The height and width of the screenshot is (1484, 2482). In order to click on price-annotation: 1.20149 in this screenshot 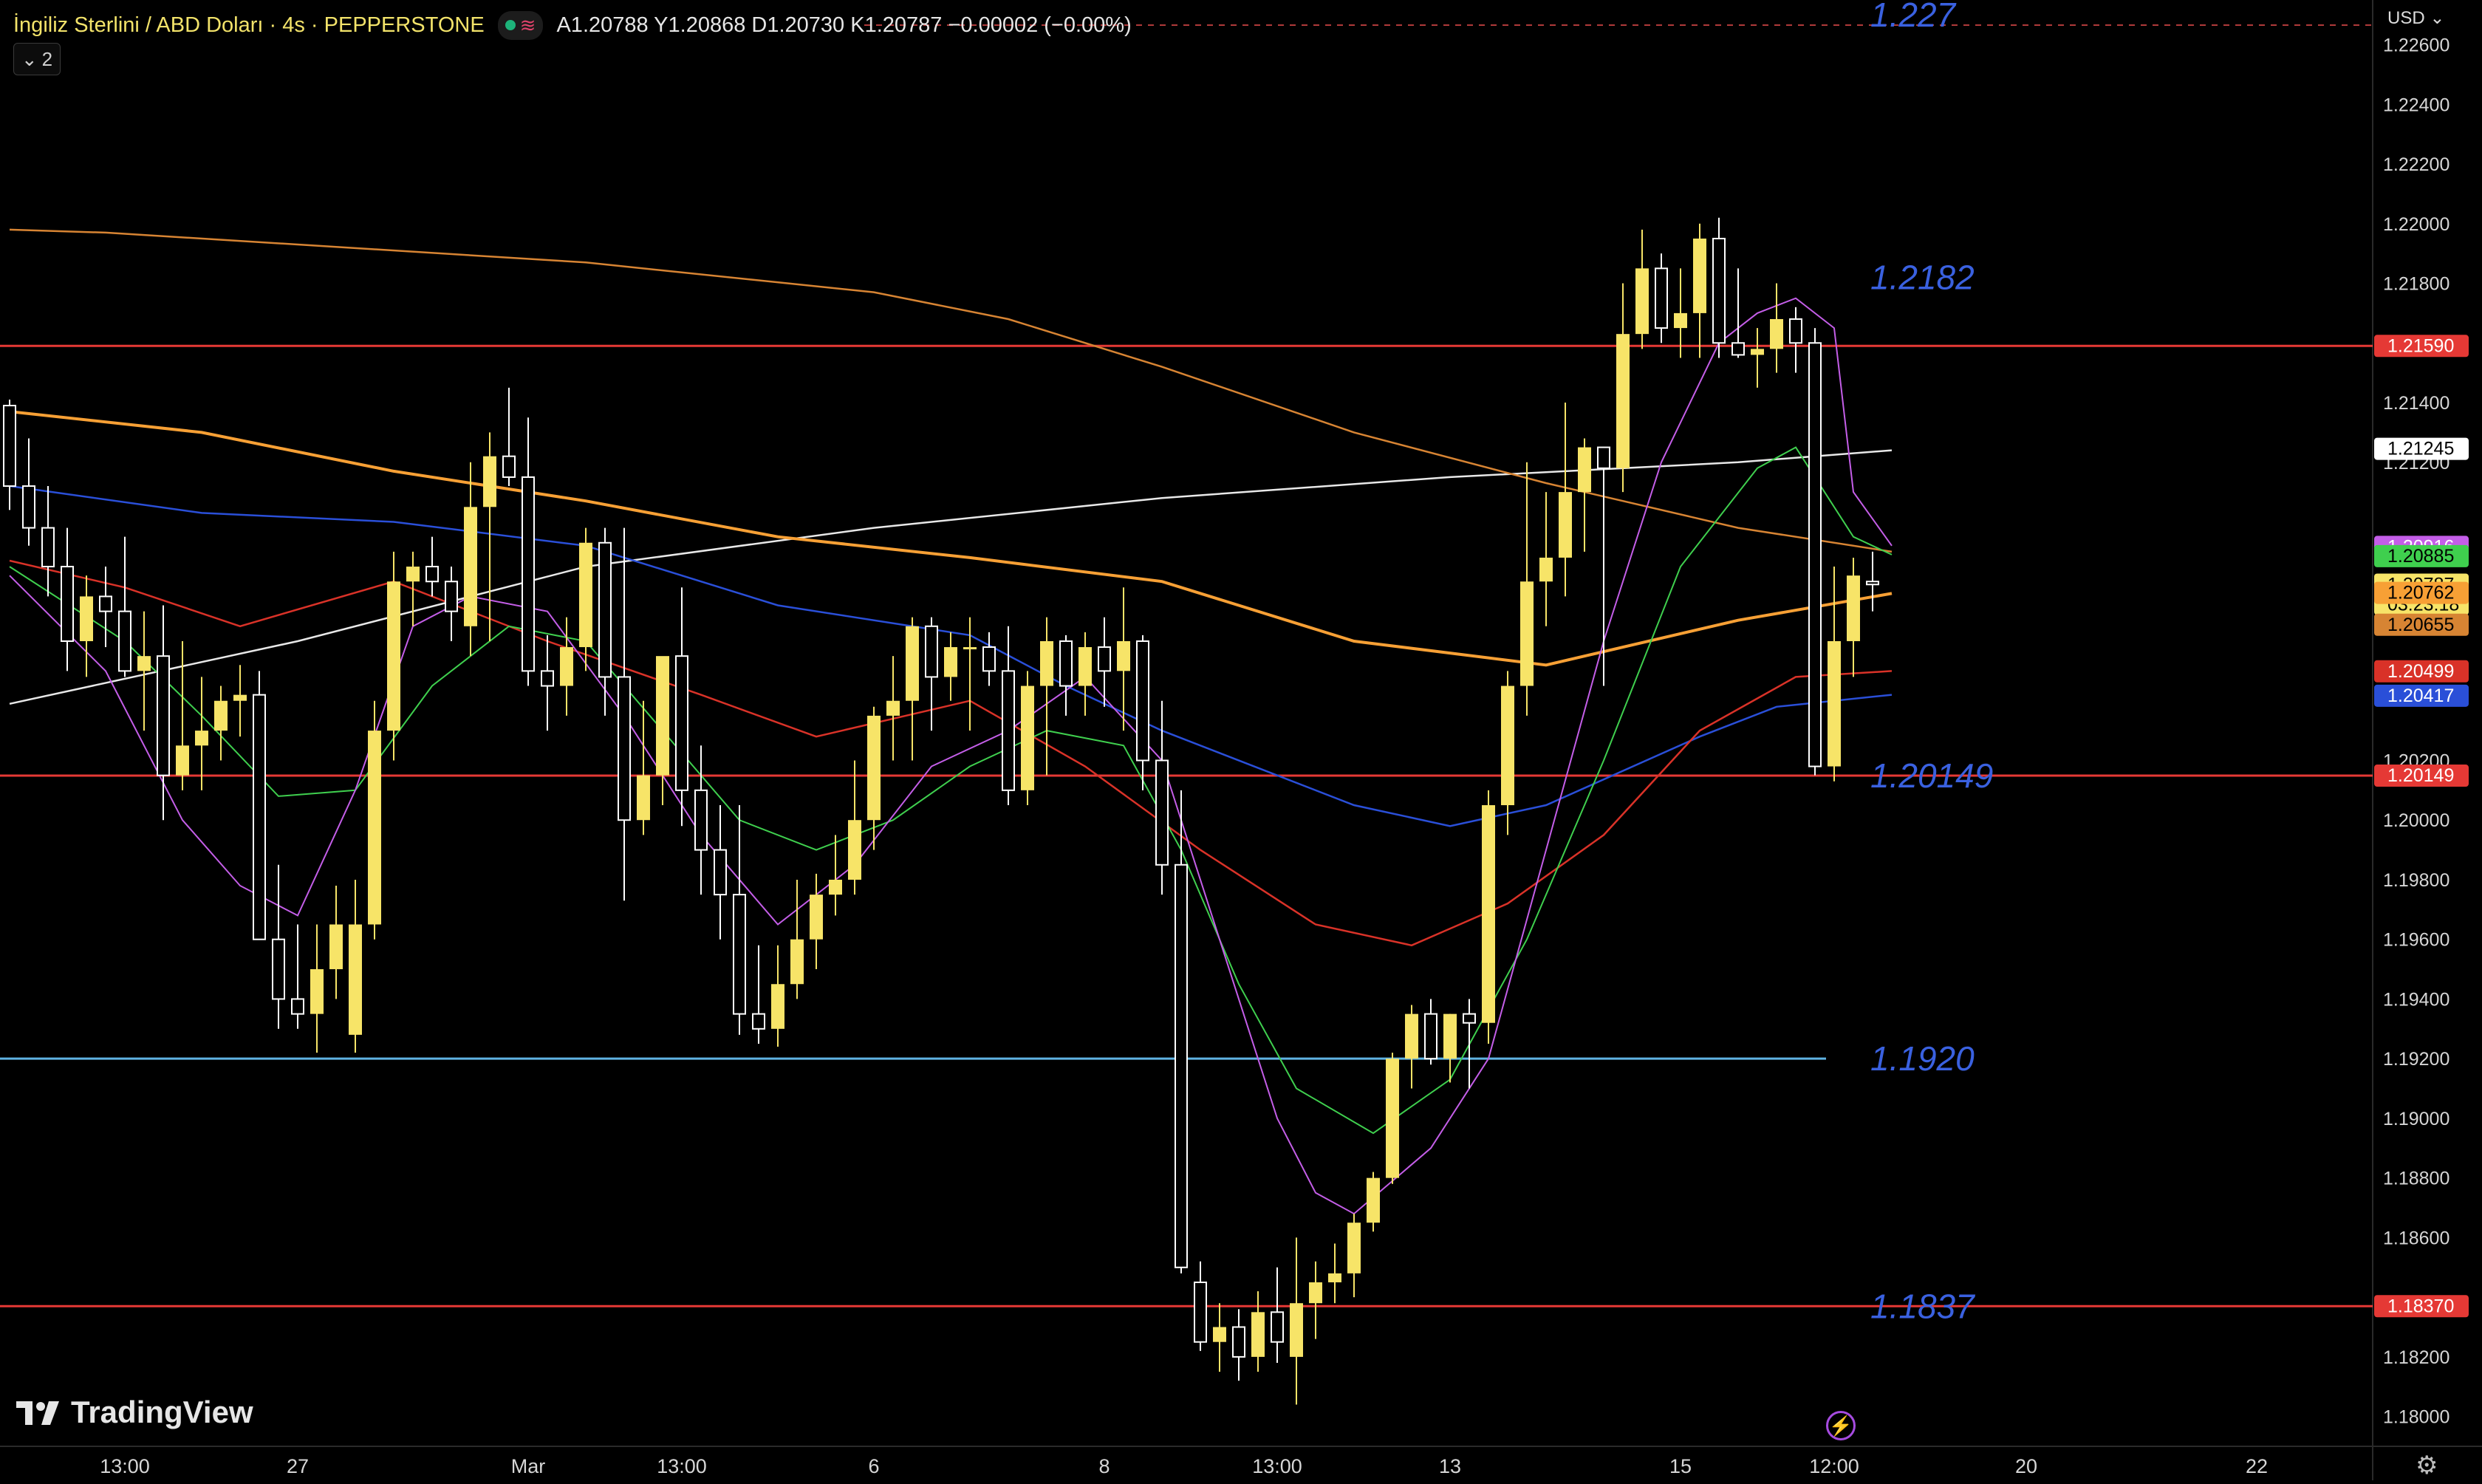, I will do `click(1932, 776)`.